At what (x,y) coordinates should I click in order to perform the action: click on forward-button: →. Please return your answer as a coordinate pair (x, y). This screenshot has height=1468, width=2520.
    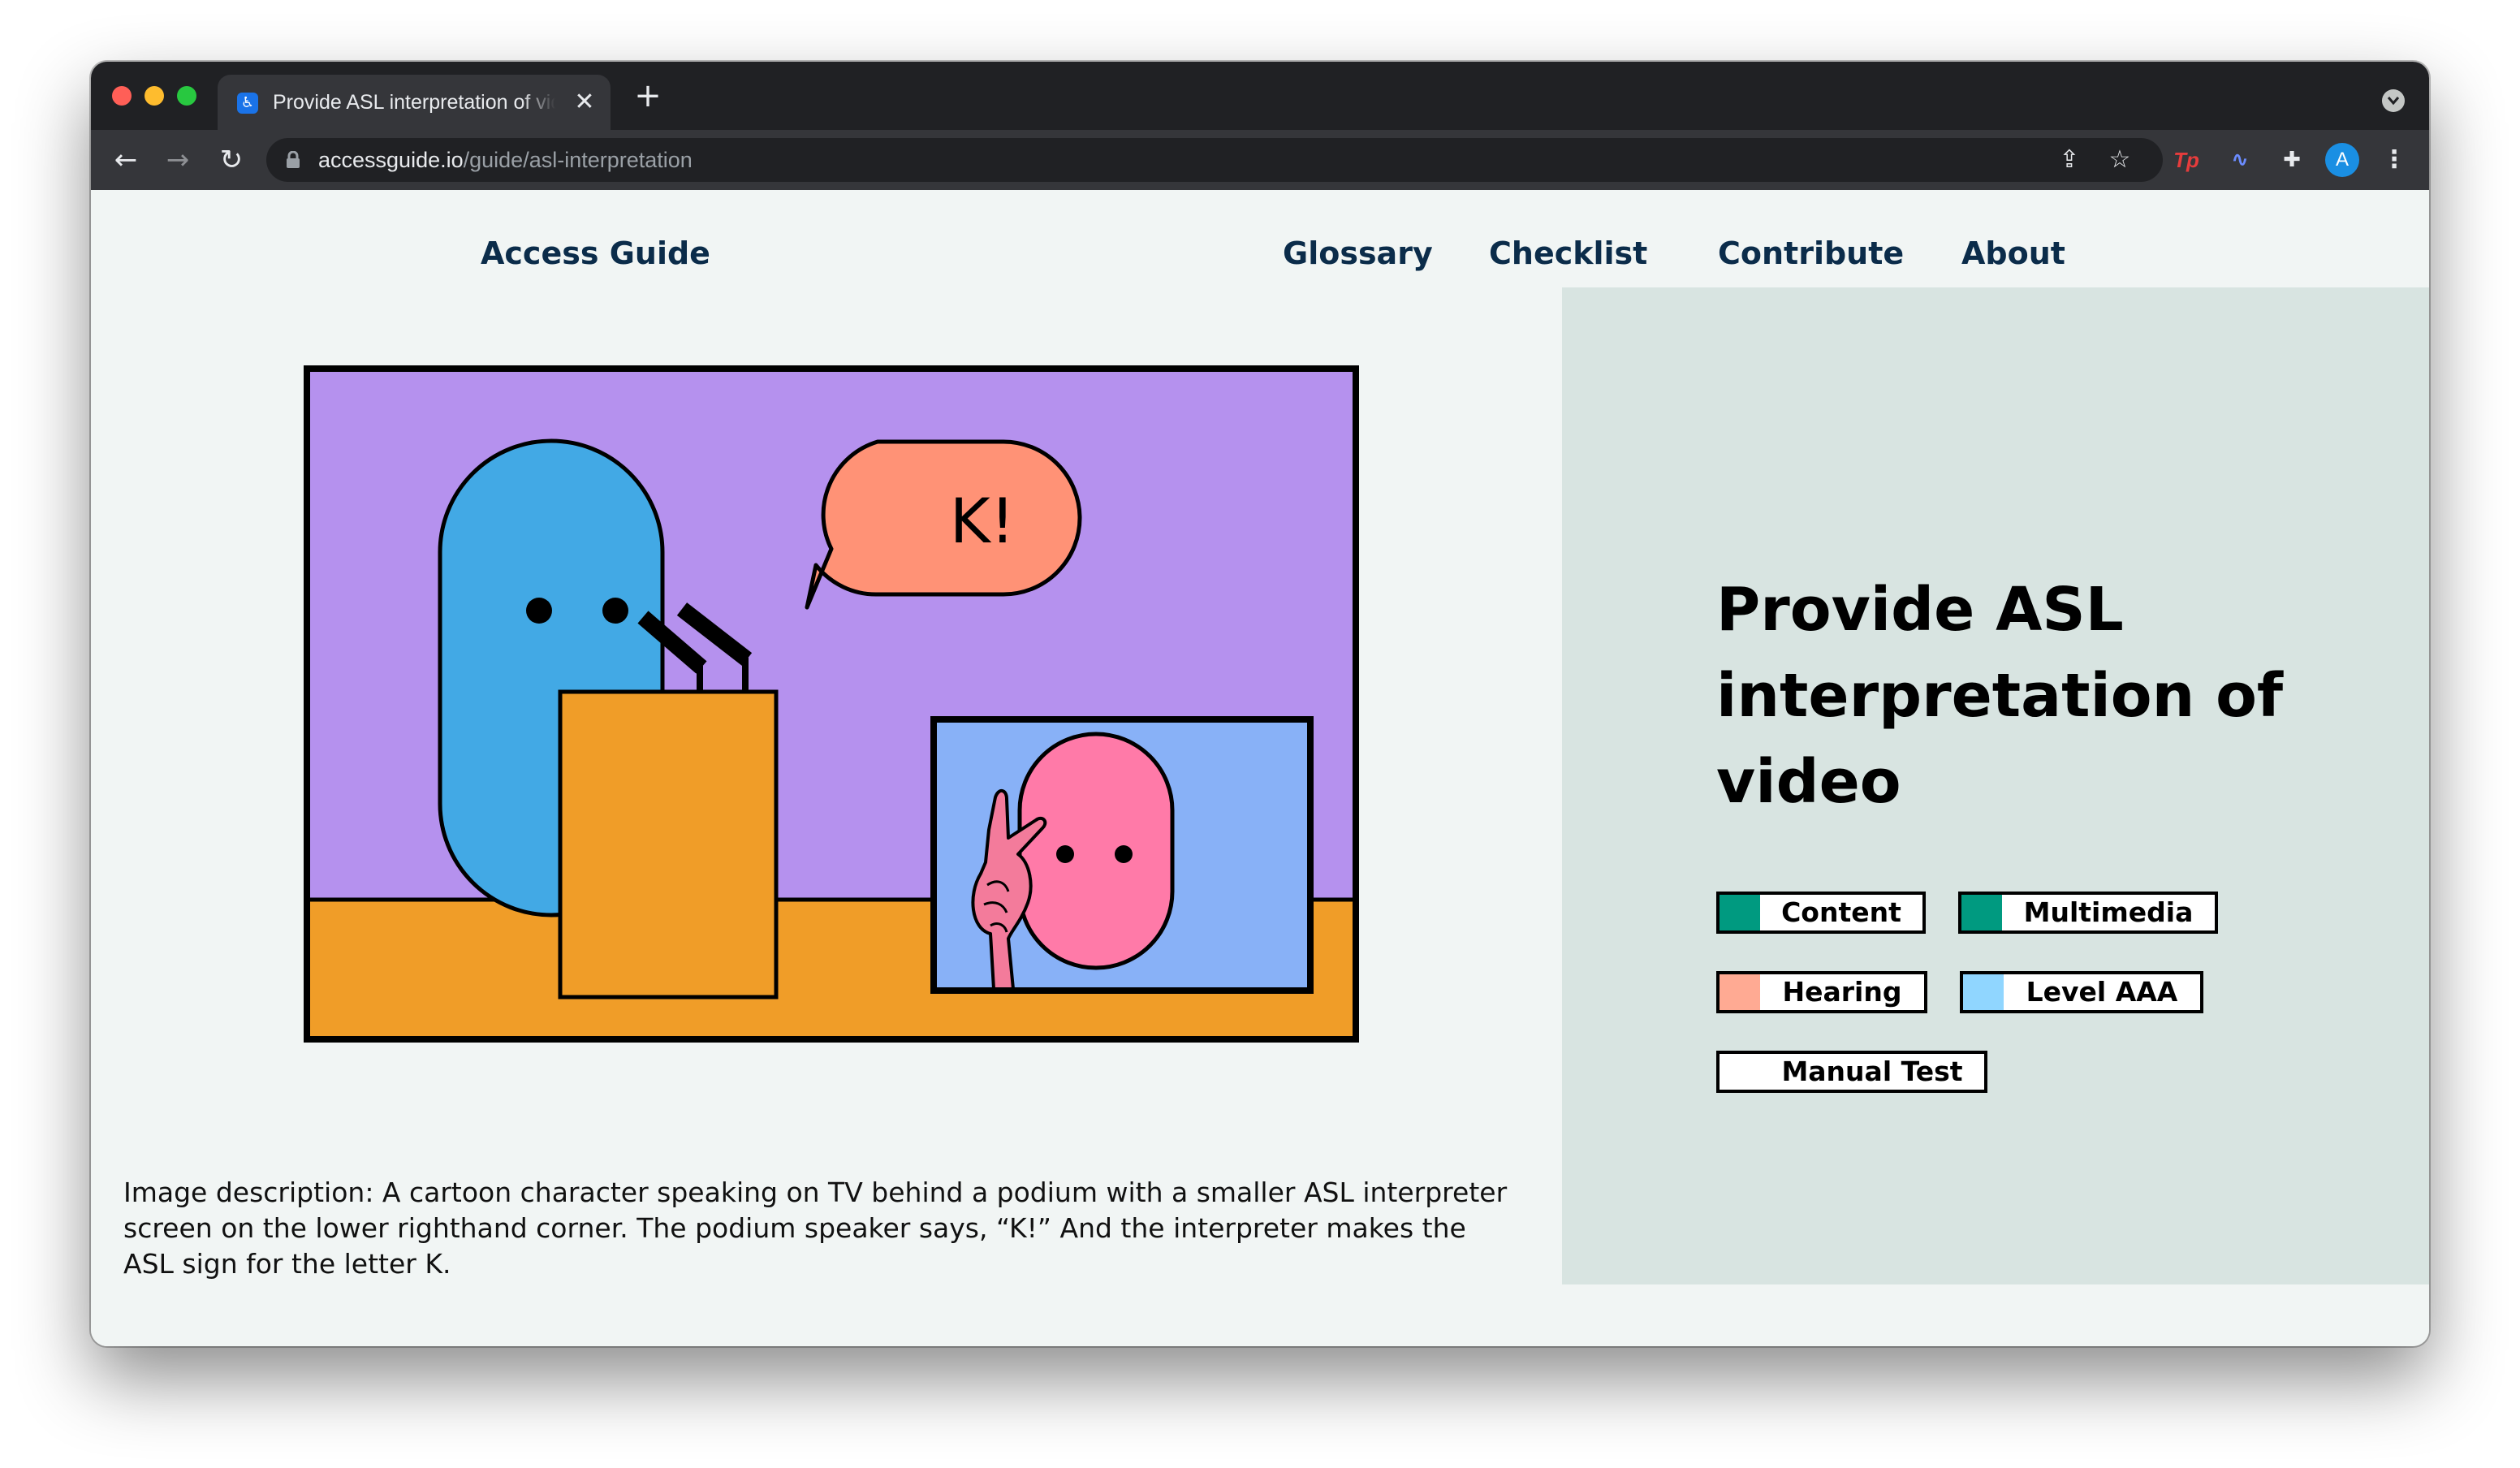
    Looking at the image, I should click on (177, 160).